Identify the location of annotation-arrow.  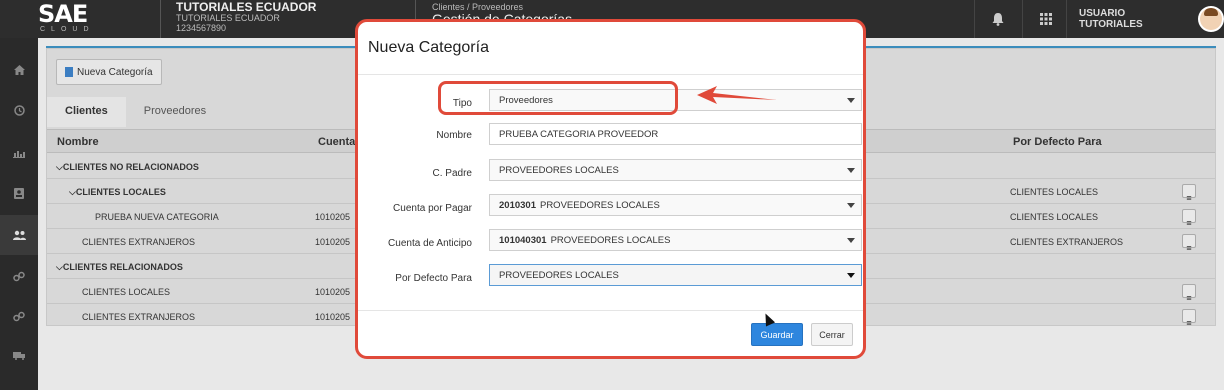
(737, 95).